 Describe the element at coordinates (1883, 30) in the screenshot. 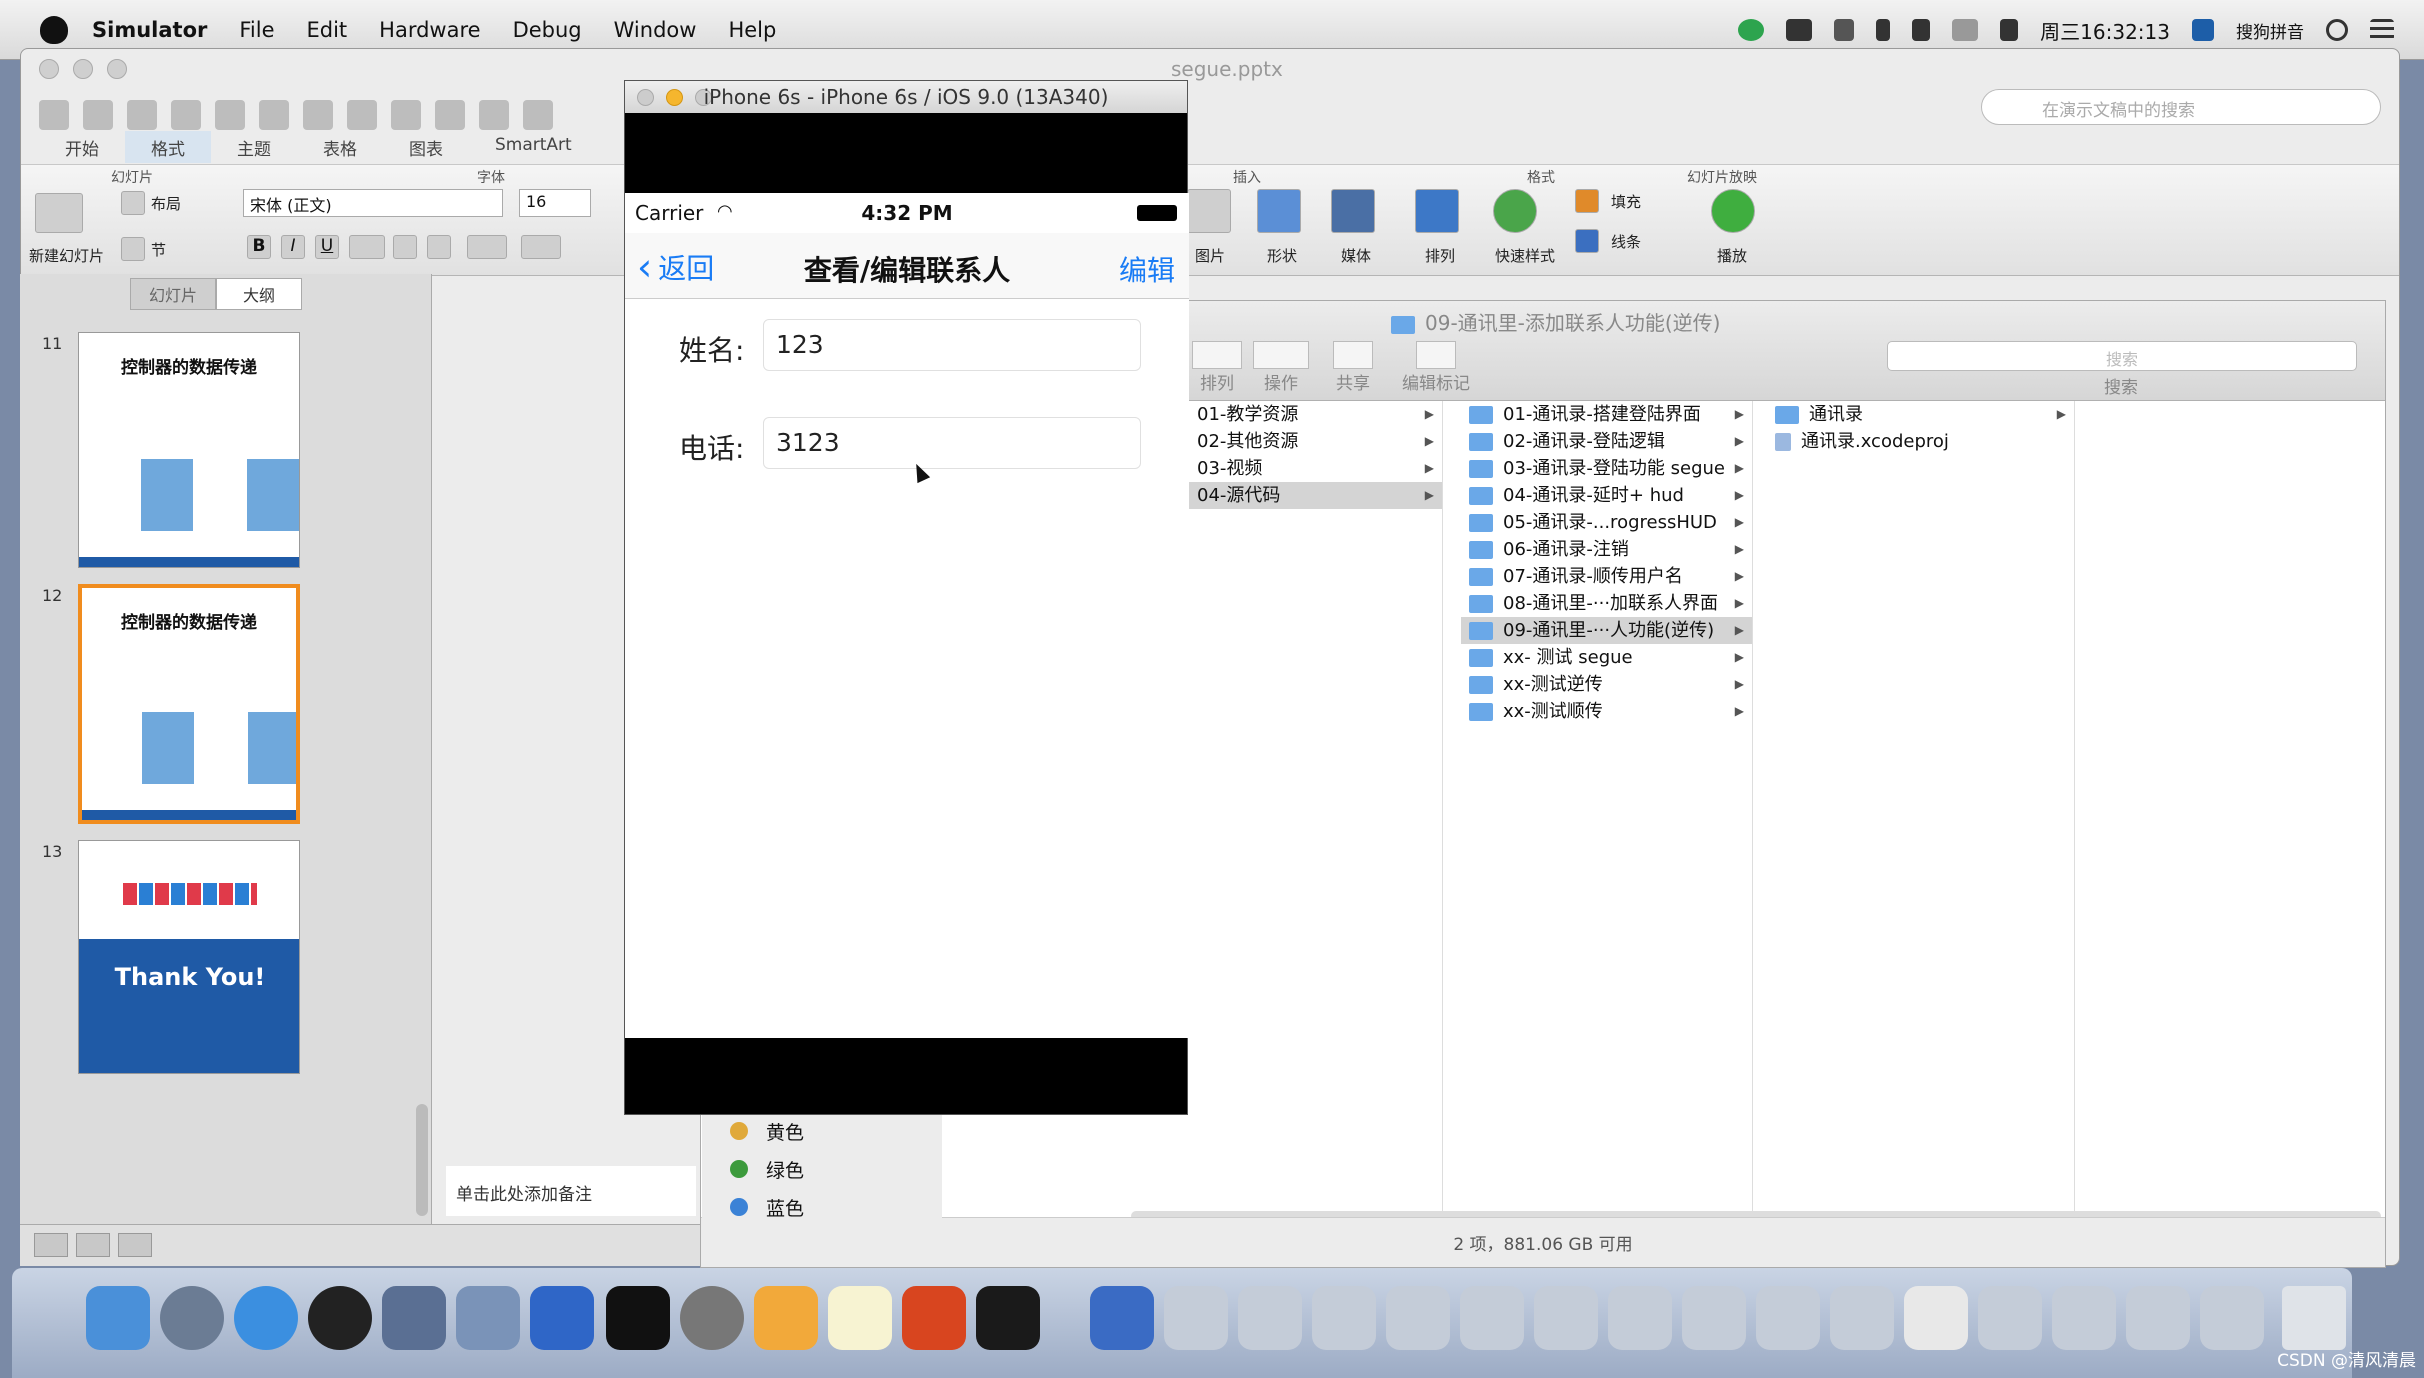

I see `bluetooth-icon` at that location.